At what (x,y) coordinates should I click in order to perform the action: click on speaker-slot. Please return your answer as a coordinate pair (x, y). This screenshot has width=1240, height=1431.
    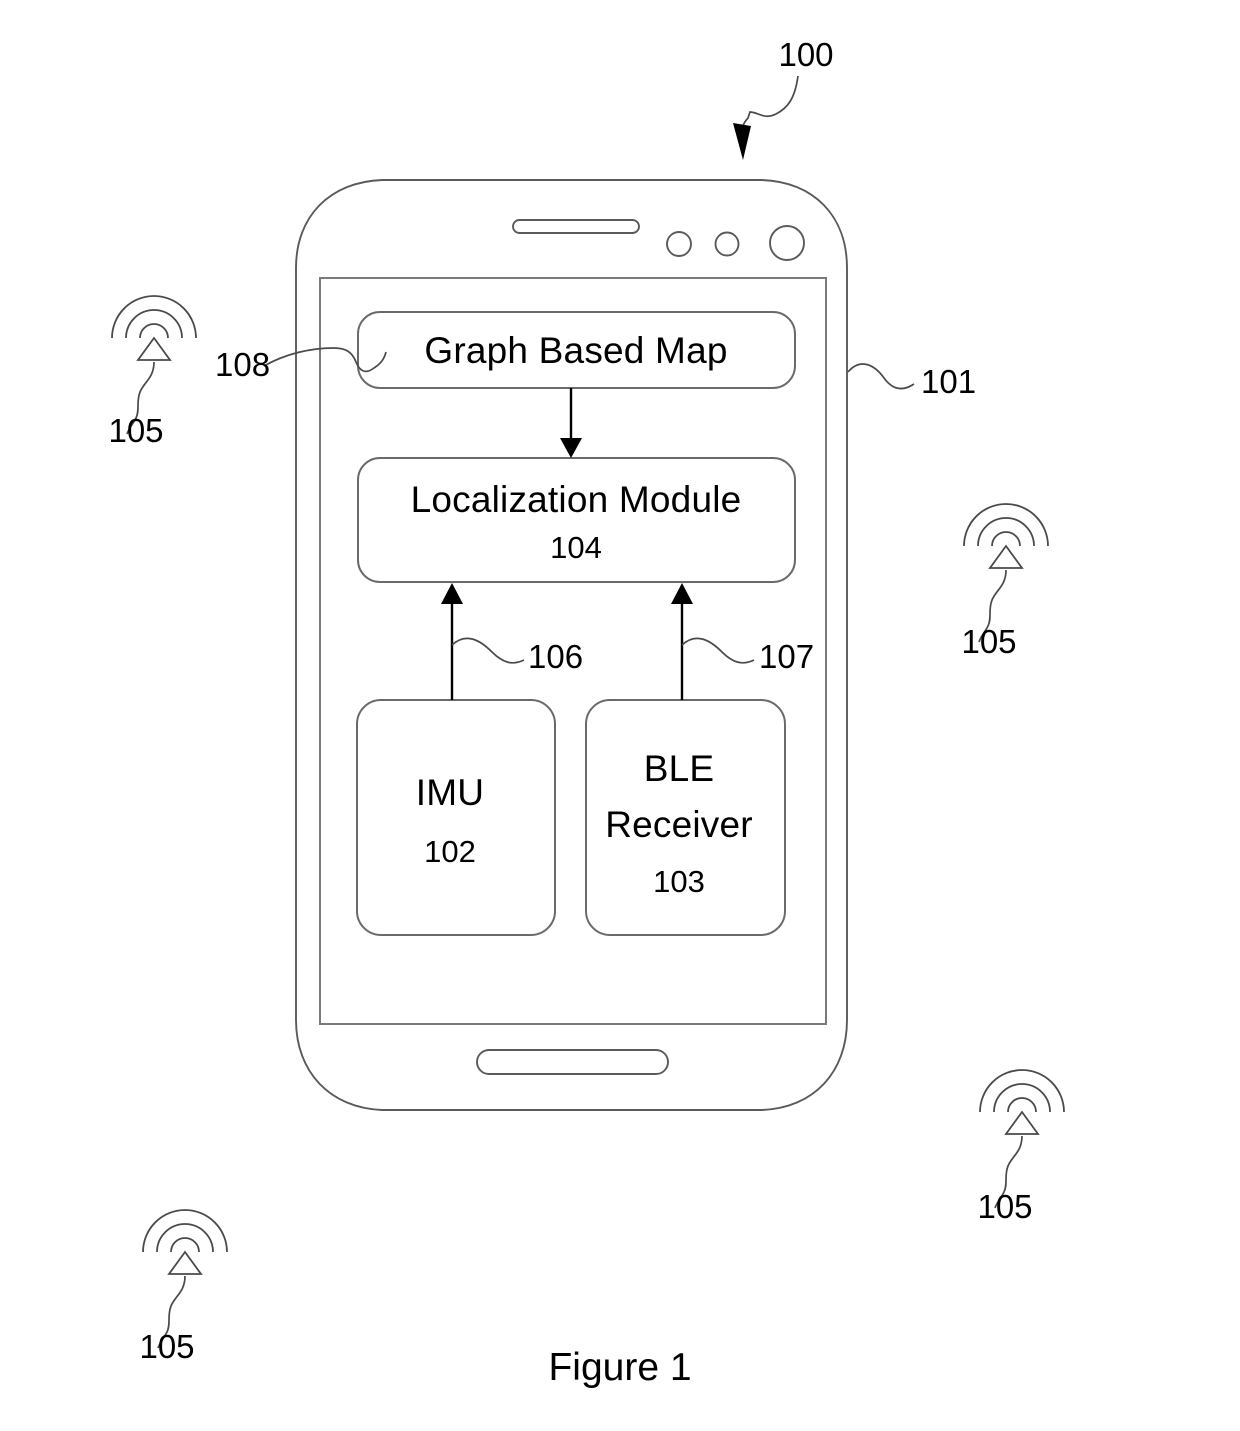
    Looking at the image, I should click on (576, 226).